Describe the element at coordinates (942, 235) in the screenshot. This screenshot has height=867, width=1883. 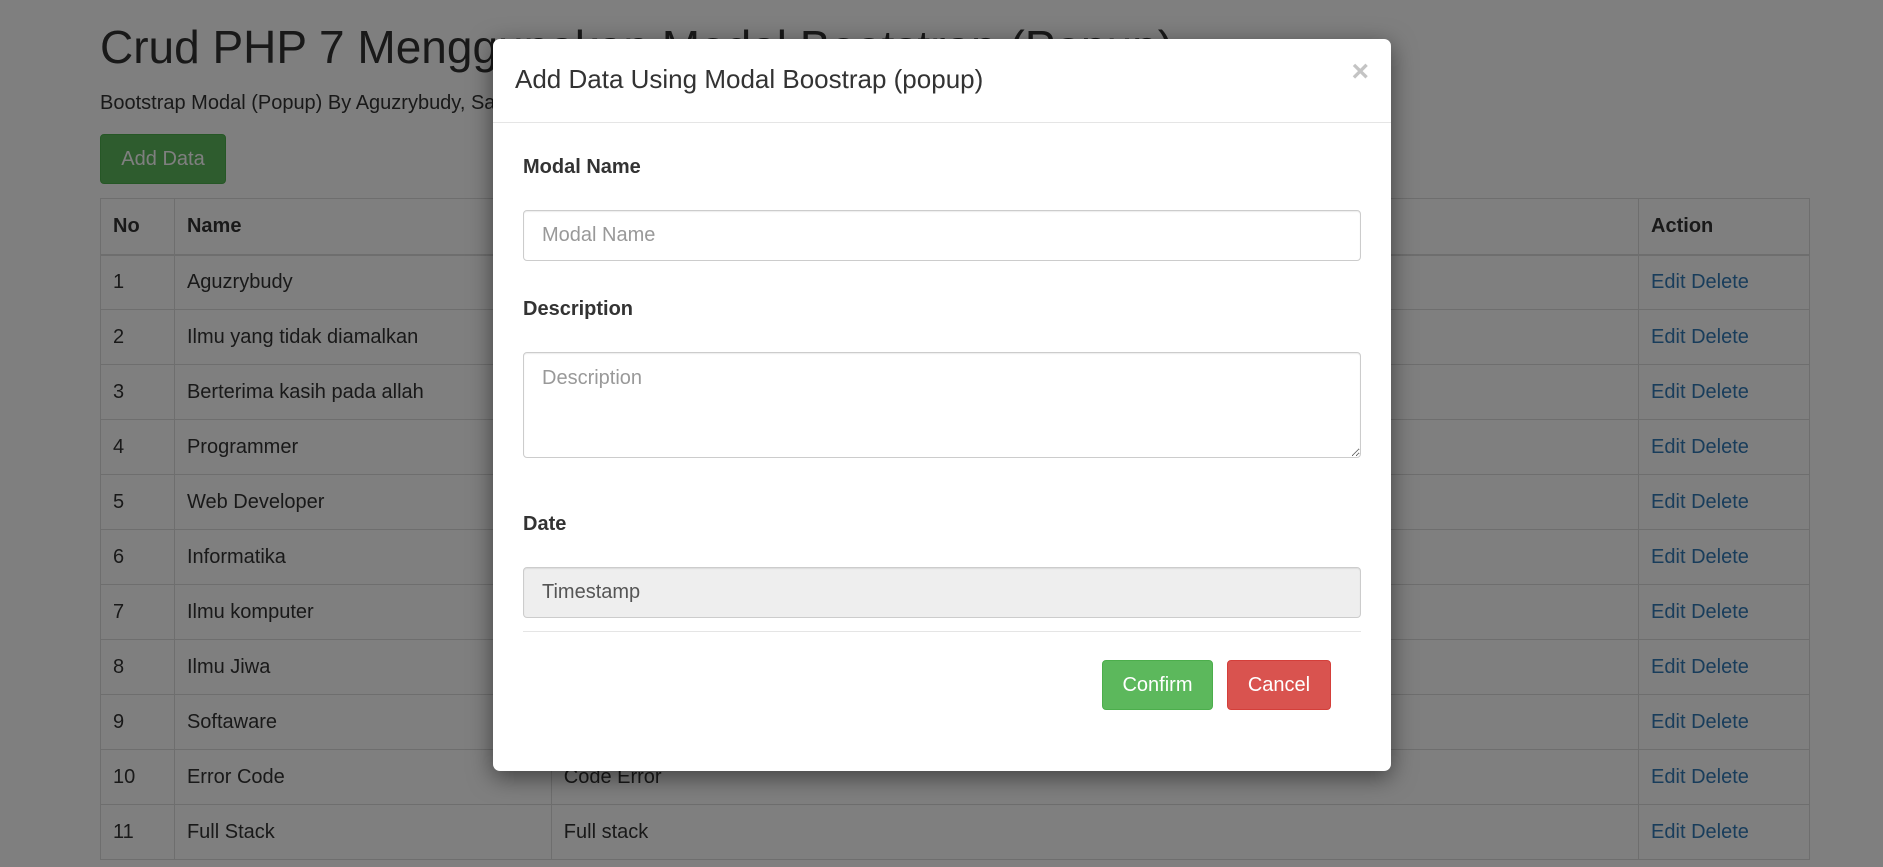
I see `modal-name-input` at that location.